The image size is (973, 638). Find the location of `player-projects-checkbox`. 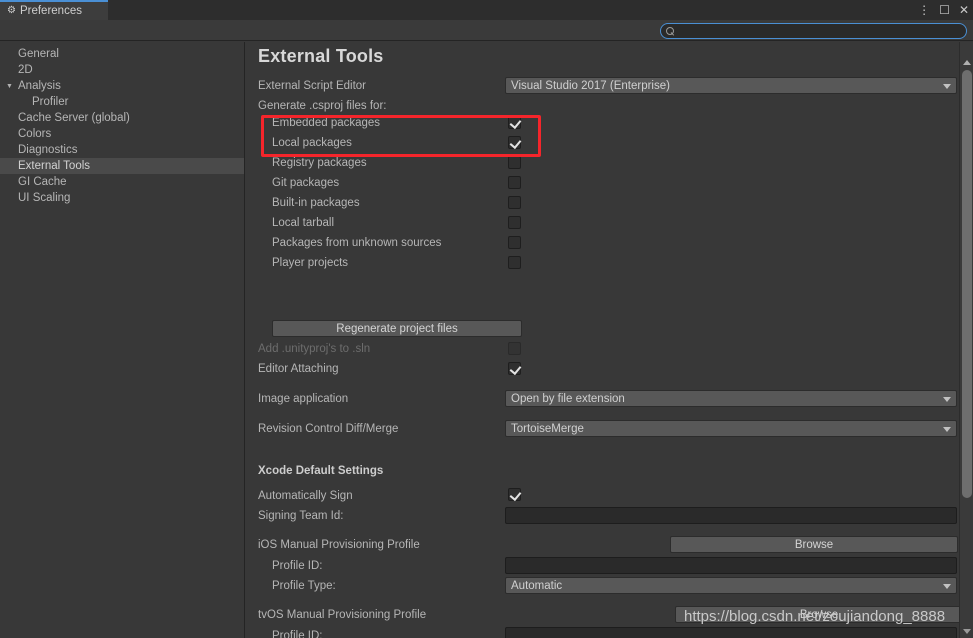

player-projects-checkbox is located at coordinates (514, 262).